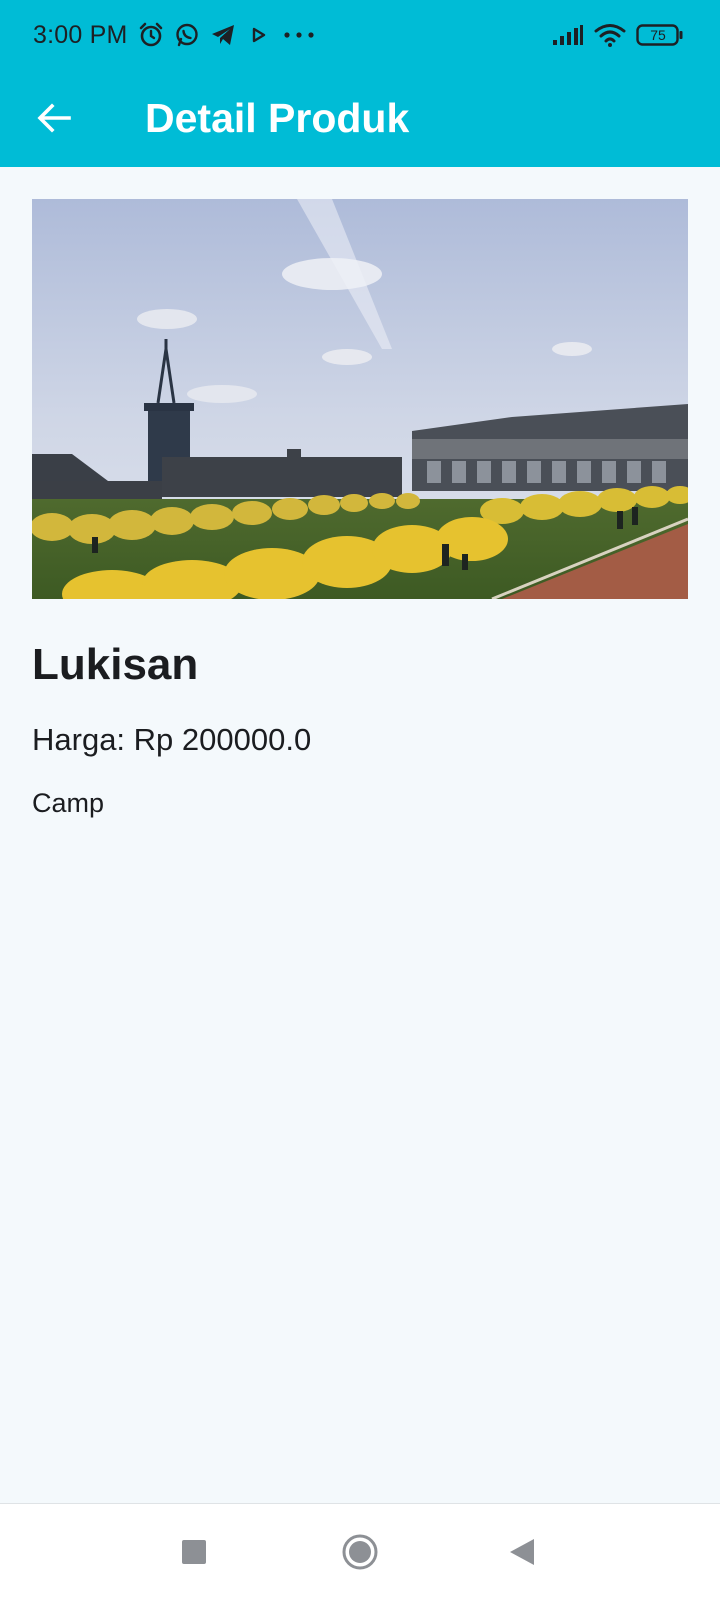 The height and width of the screenshot is (1600, 720). I want to click on alarm-icon, so click(151, 35).